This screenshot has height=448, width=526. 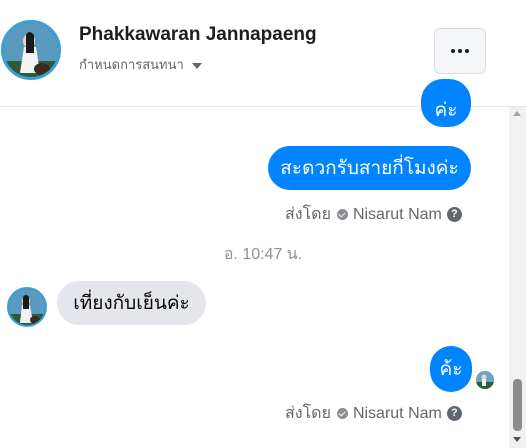 What do you see at coordinates (517, 277) in the screenshot?
I see `scrollbar` at bounding box center [517, 277].